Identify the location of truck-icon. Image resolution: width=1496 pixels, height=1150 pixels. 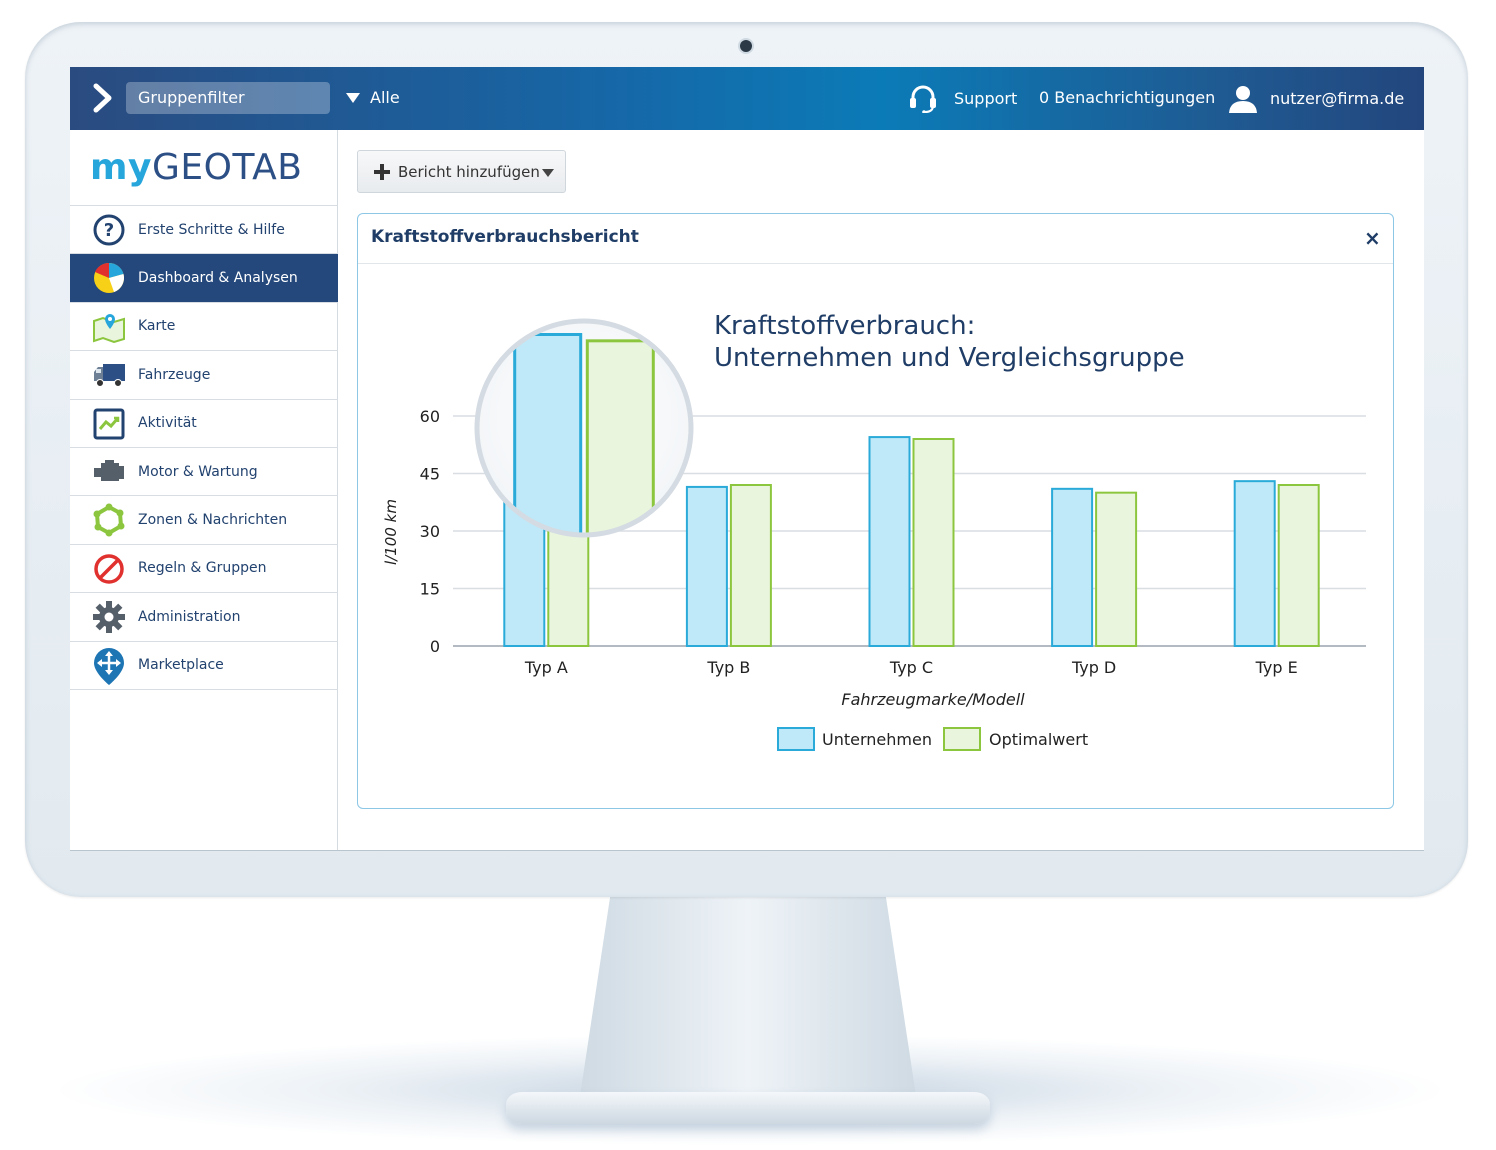
(109, 375).